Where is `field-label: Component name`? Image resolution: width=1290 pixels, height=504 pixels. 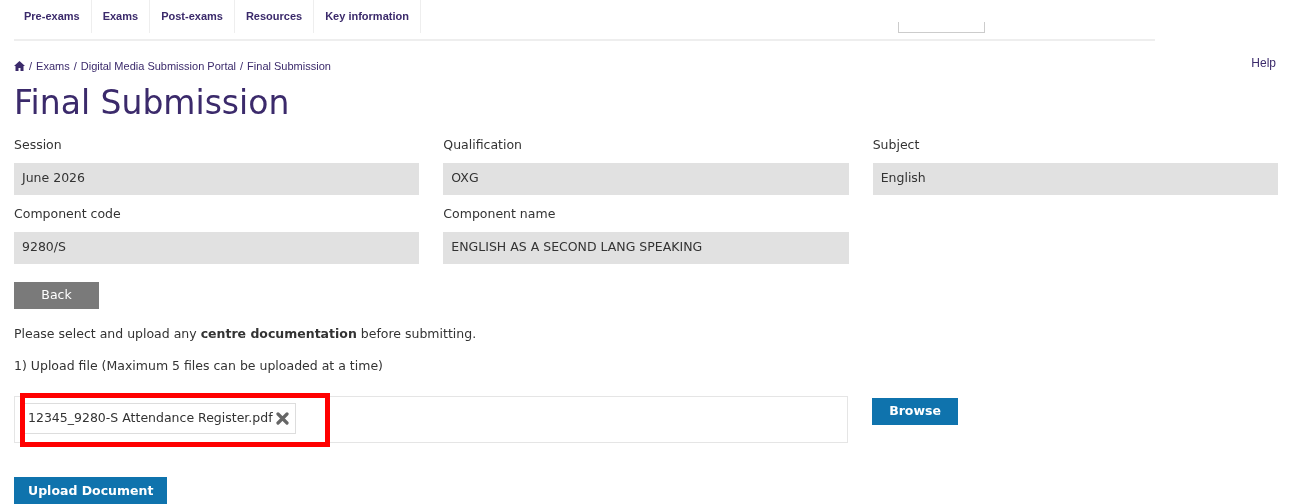 field-label: Component name is located at coordinates (500, 213).